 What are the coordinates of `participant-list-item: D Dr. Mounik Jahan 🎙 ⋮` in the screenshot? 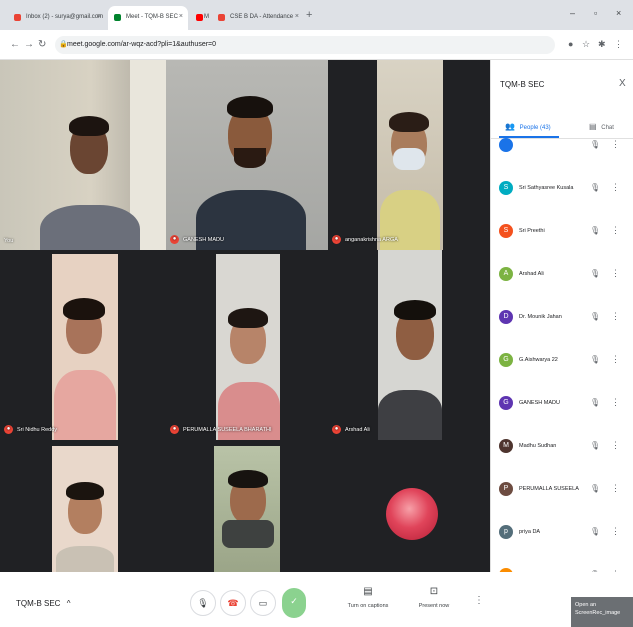 It's located at (562, 317).